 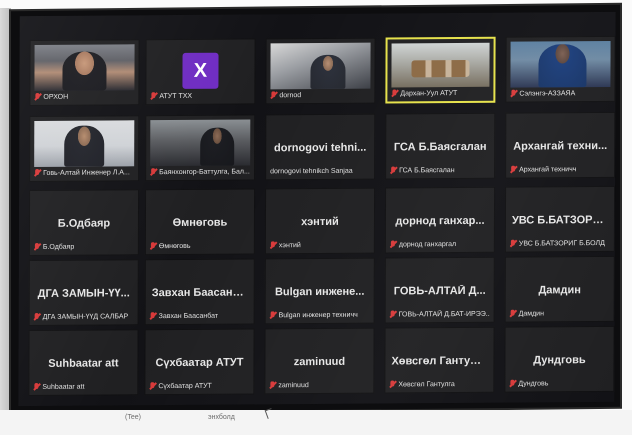 What do you see at coordinates (200, 245) in the screenshot?
I see `participant-name-label: Өмнөговь` at bounding box center [200, 245].